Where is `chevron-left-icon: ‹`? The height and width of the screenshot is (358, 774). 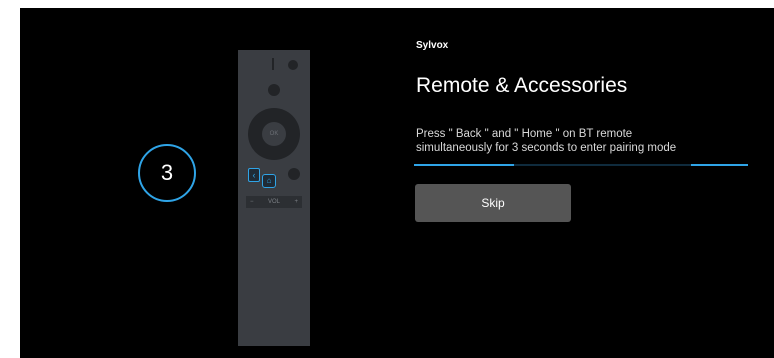
chevron-left-icon: ‹ is located at coordinates (254, 175).